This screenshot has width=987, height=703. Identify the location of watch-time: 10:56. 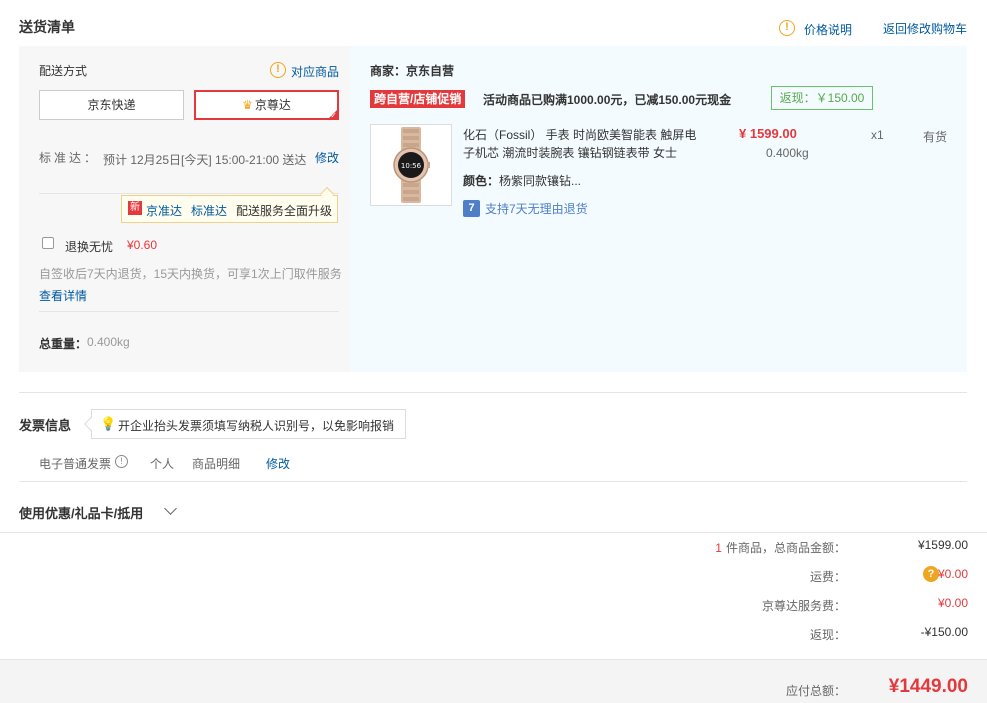
(411, 166).